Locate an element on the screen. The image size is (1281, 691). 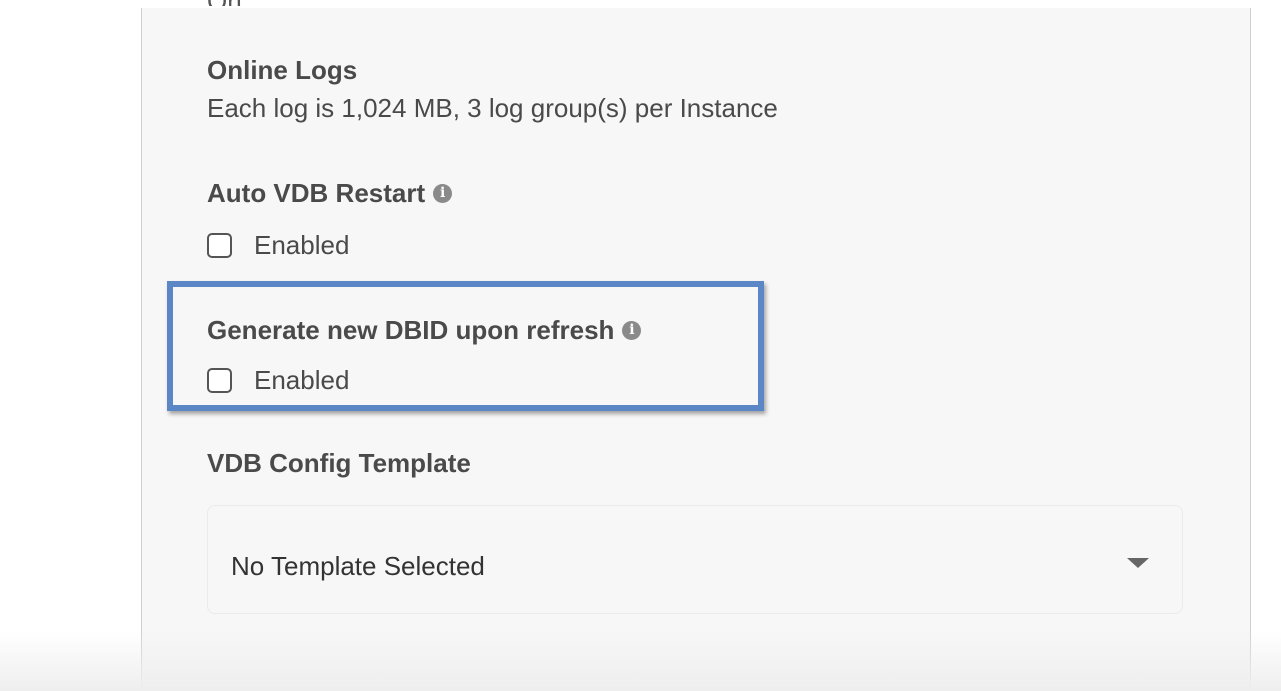
auto-vdb-restart-checkbox is located at coordinates (219, 245).